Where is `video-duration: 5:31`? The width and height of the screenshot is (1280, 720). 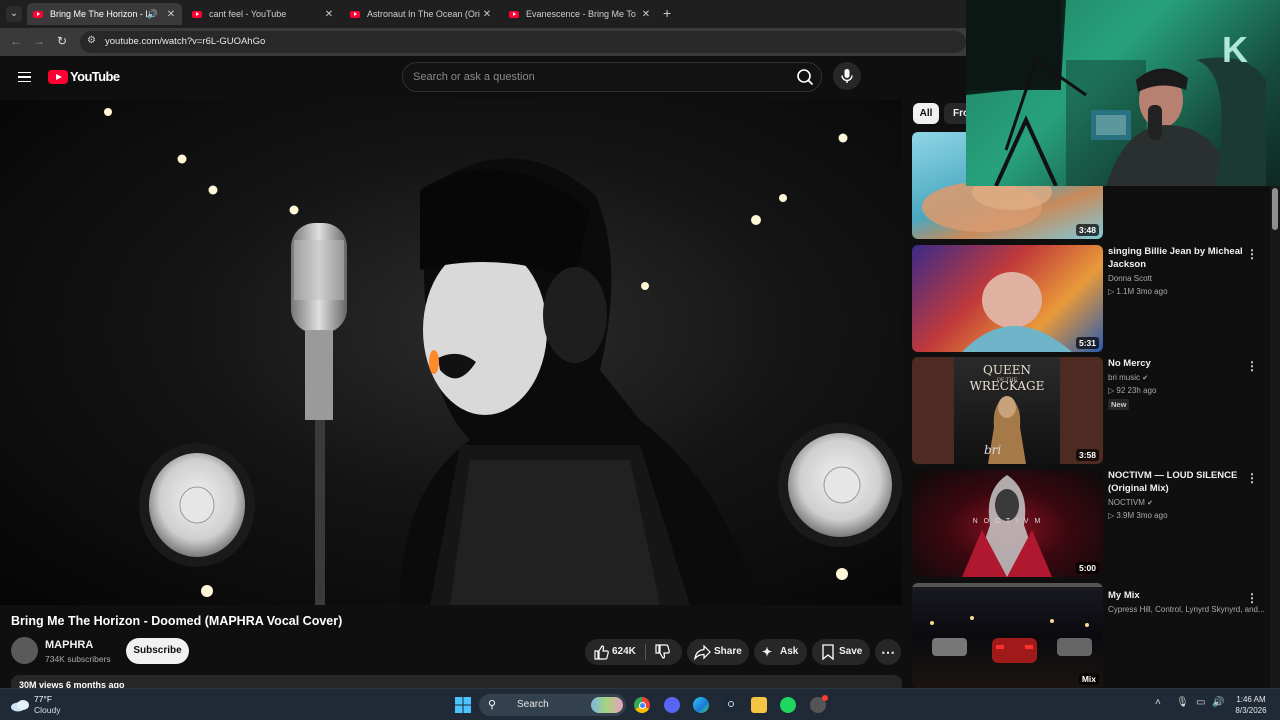
video-duration: 5:31 is located at coordinates (1087, 343).